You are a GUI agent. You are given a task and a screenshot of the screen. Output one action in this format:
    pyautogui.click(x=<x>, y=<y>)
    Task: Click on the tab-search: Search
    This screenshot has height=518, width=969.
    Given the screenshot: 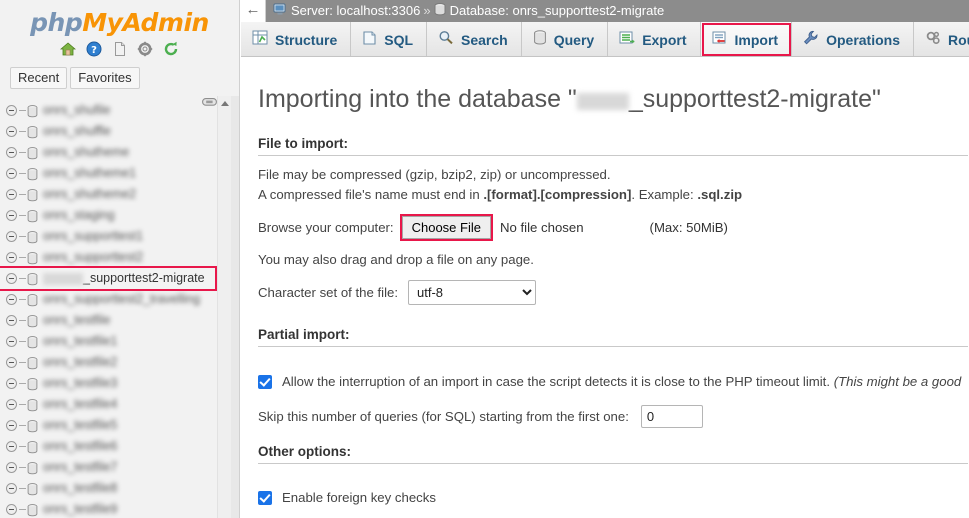 What is the action you would take?
    pyautogui.click(x=474, y=39)
    